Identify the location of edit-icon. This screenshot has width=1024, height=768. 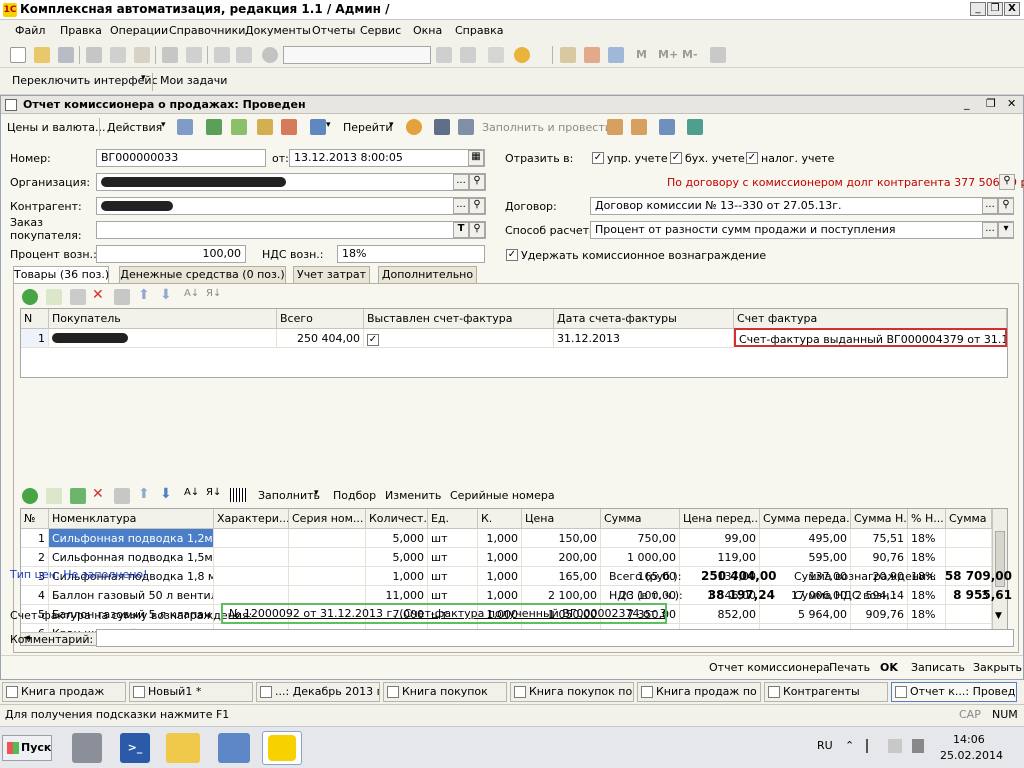
(78, 496).